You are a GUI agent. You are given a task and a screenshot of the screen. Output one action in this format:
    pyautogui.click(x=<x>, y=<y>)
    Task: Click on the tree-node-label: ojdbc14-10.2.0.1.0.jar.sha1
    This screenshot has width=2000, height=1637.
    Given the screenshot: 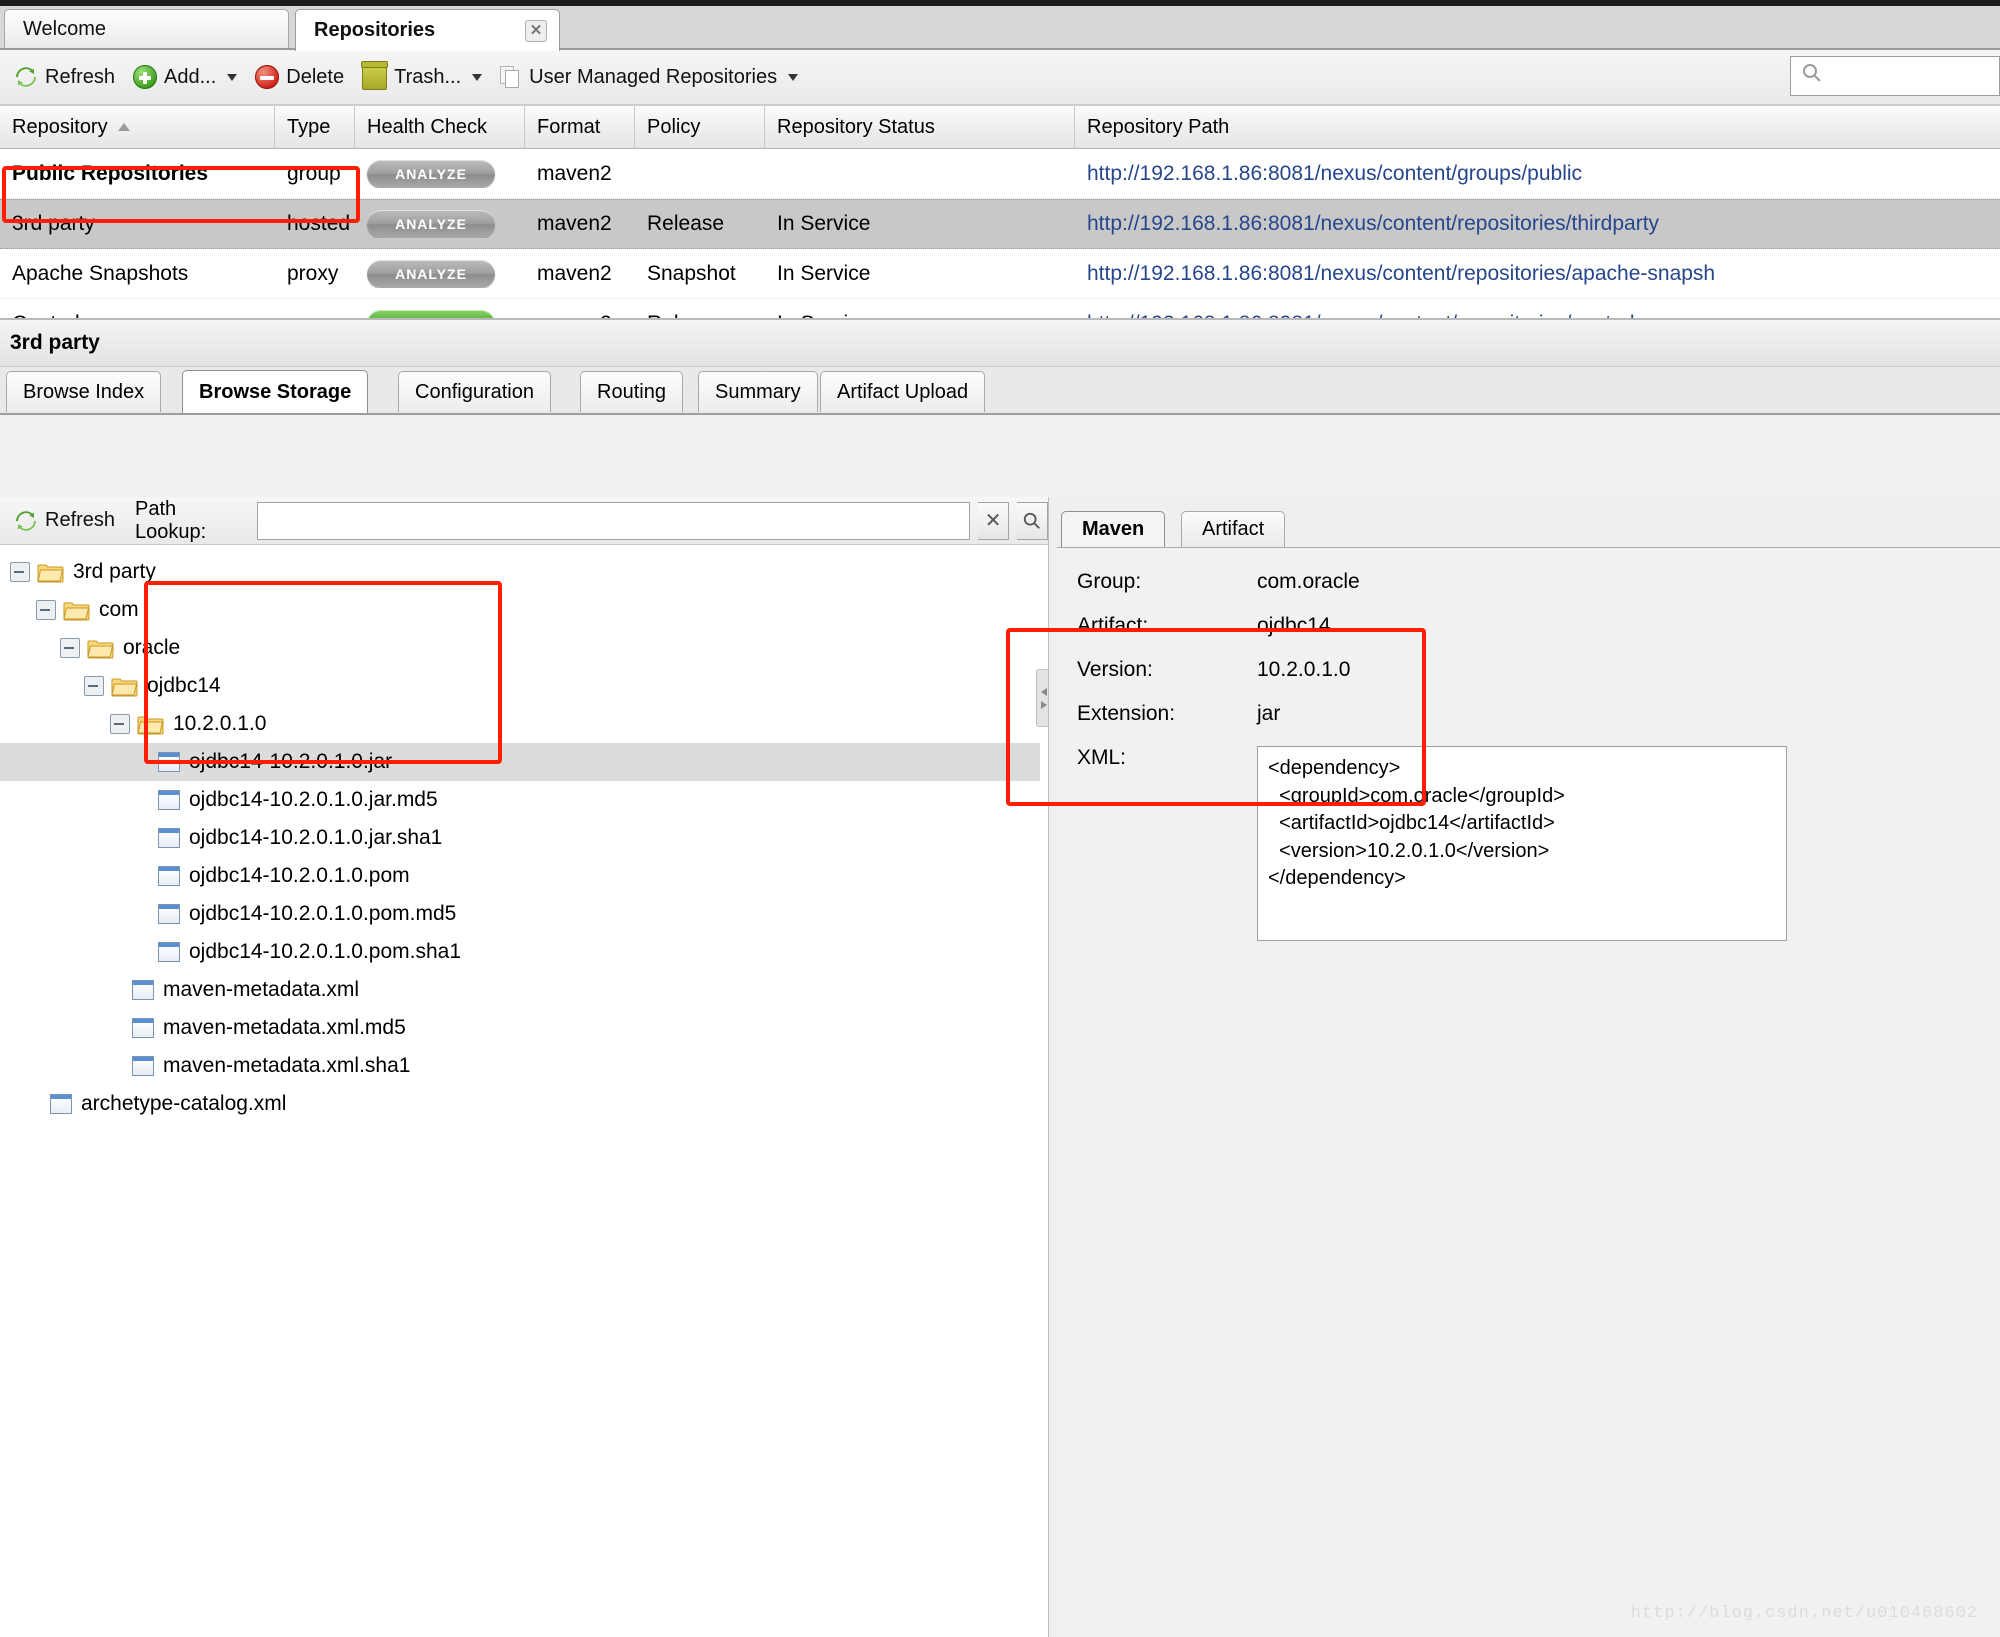 What is the action you would take?
    pyautogui.click(x=316, y=837)
    